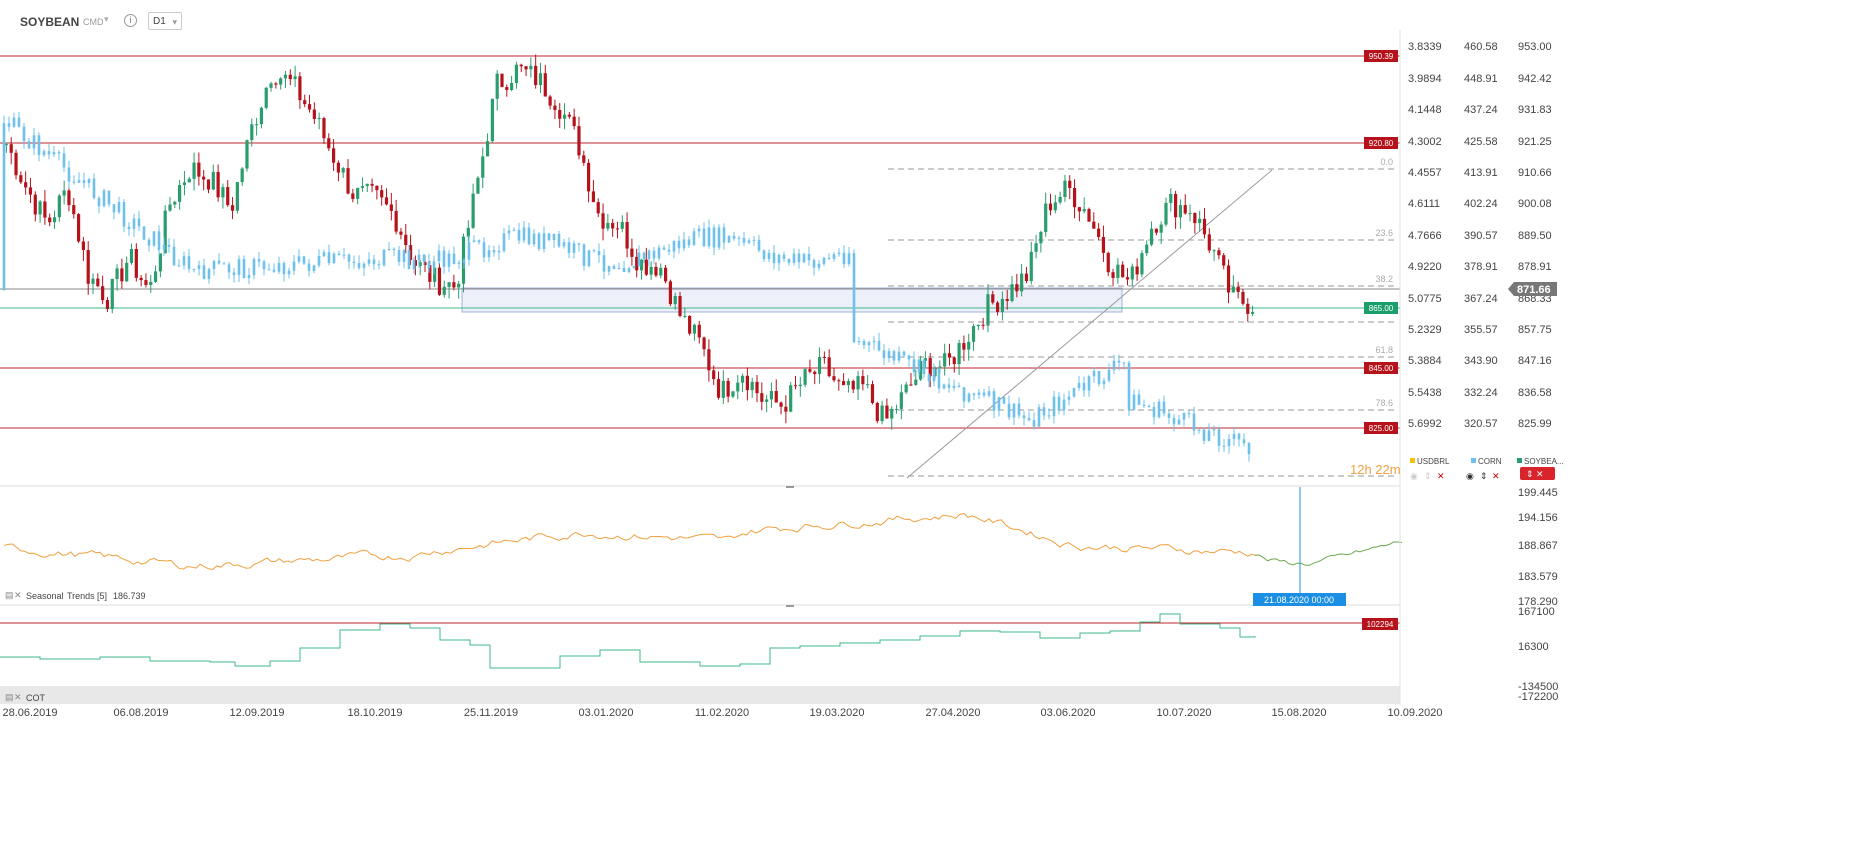  Describe the element at coordinates (29, 713) in the screenshot. I see `x-axis-date-label: 28.06.2019` at that location.